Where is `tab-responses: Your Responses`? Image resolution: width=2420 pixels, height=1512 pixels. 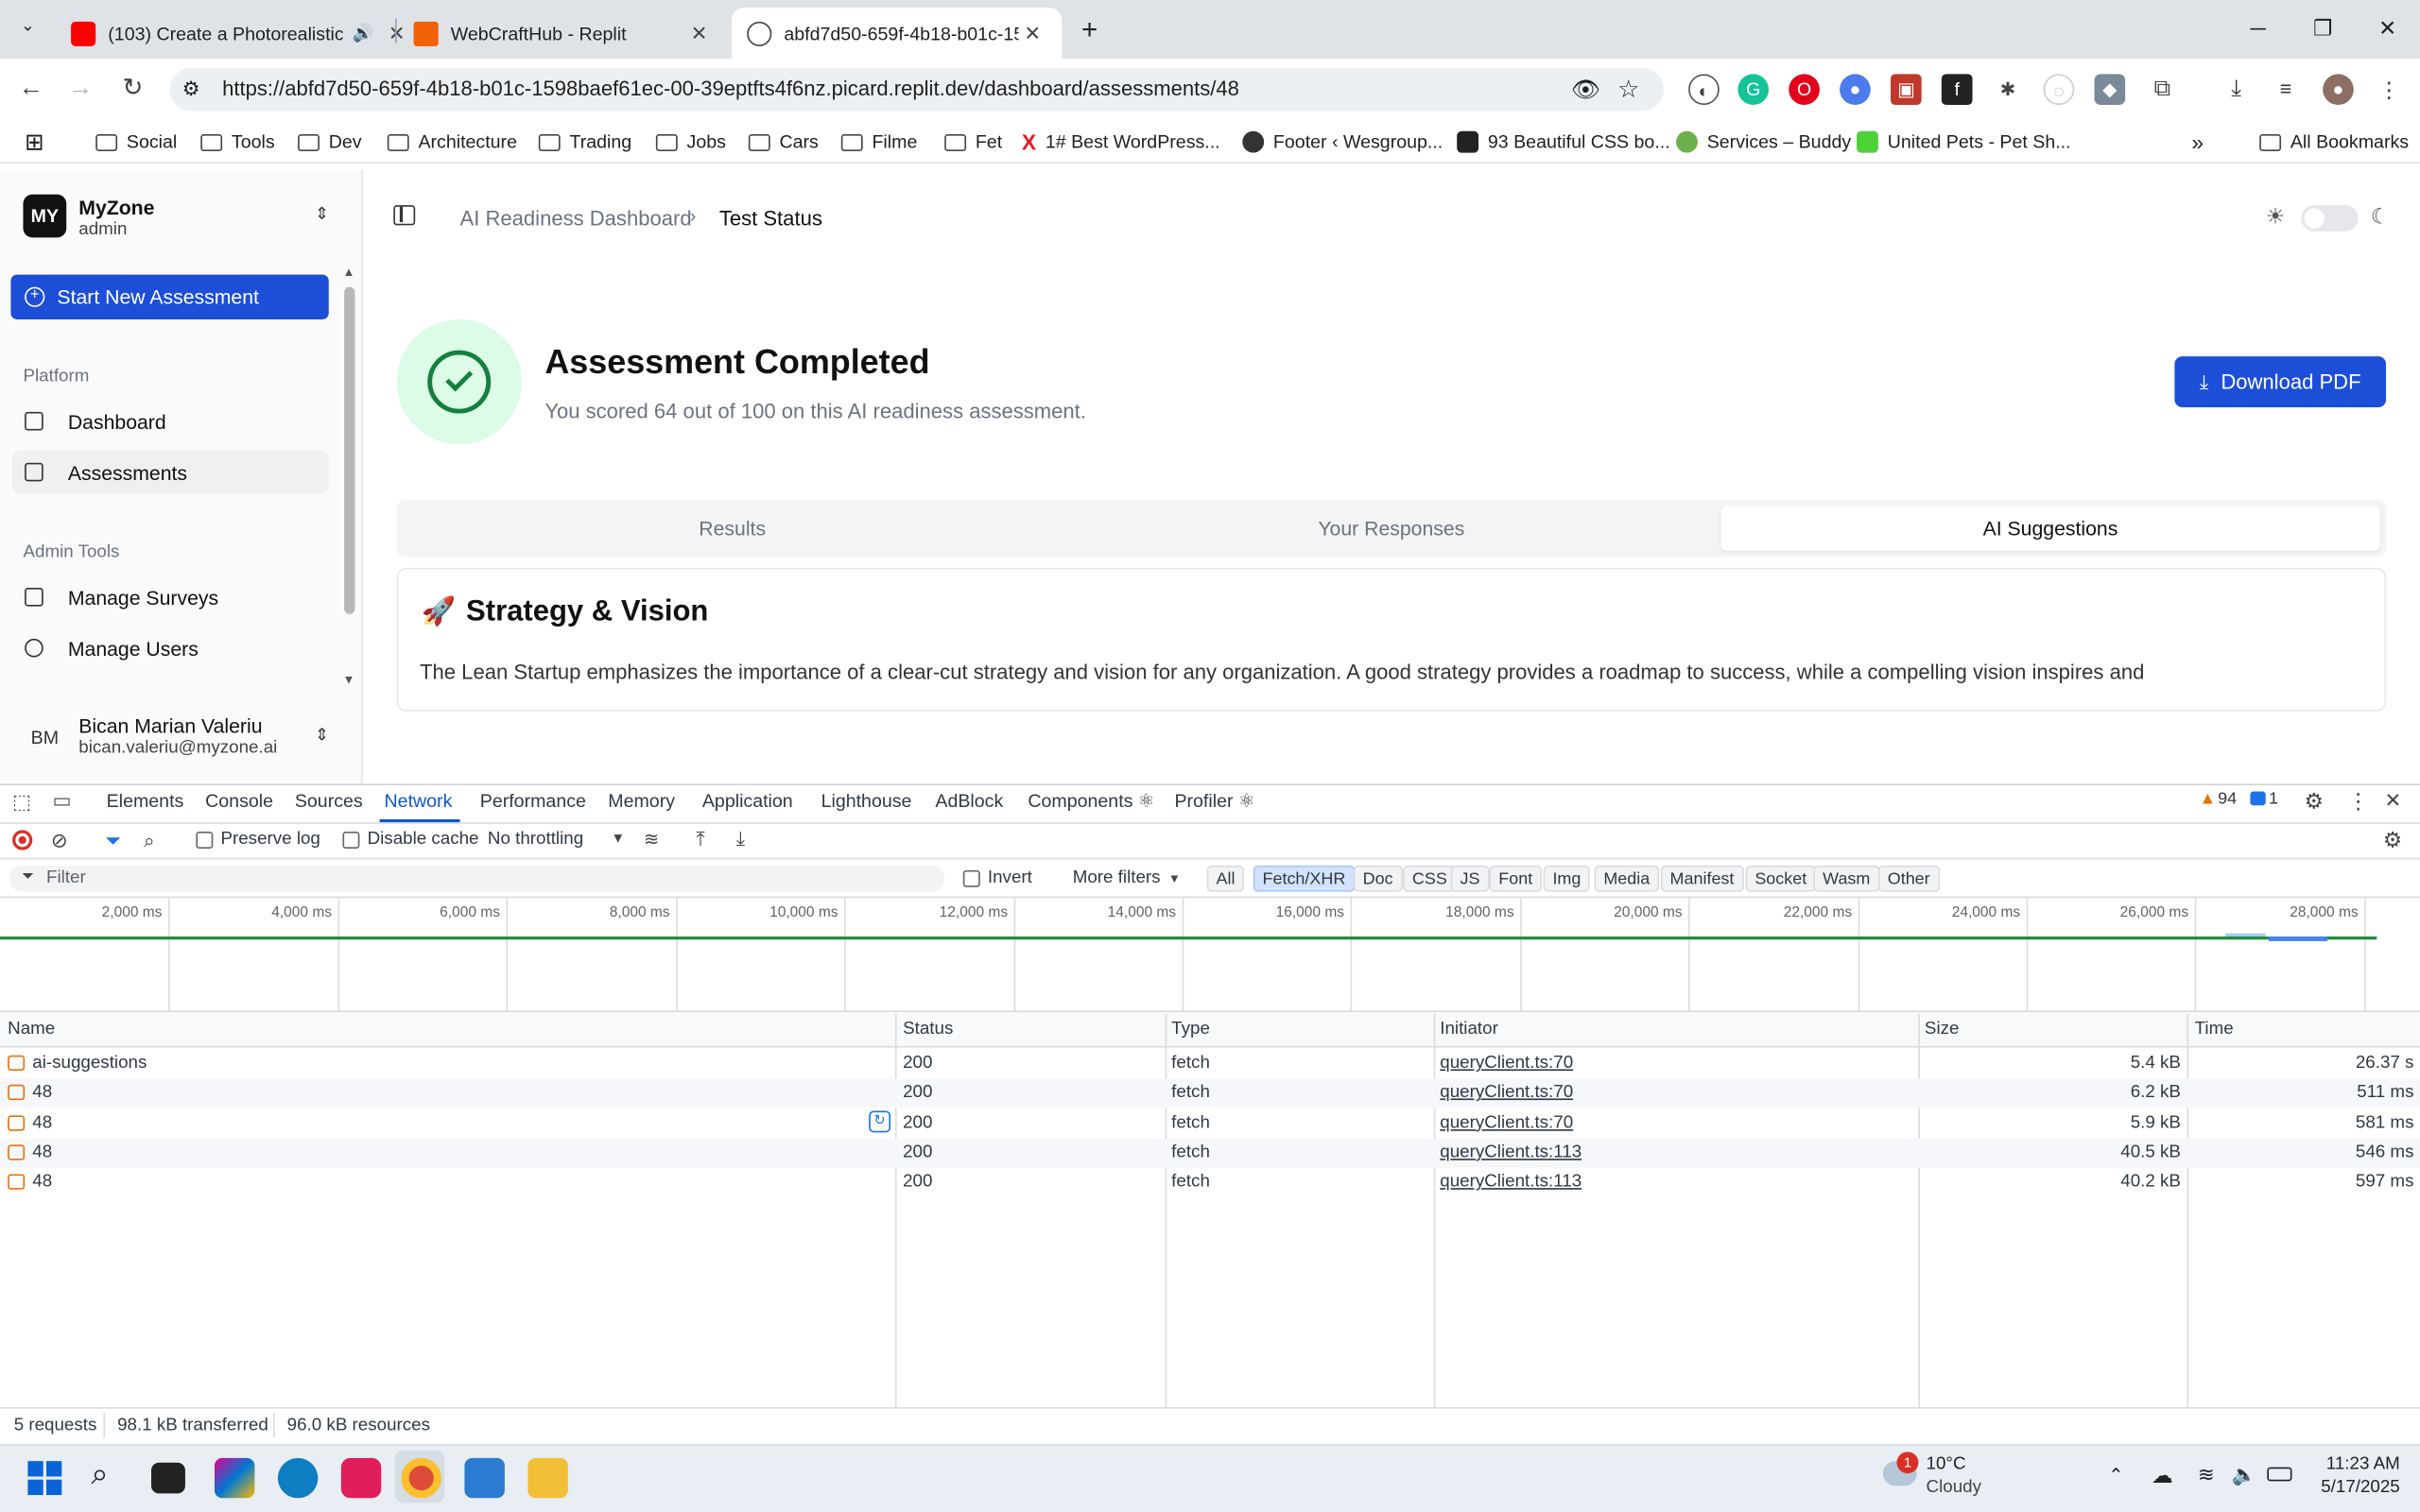
tab-responses: Your Responses is located at coordinates (1391, 529).